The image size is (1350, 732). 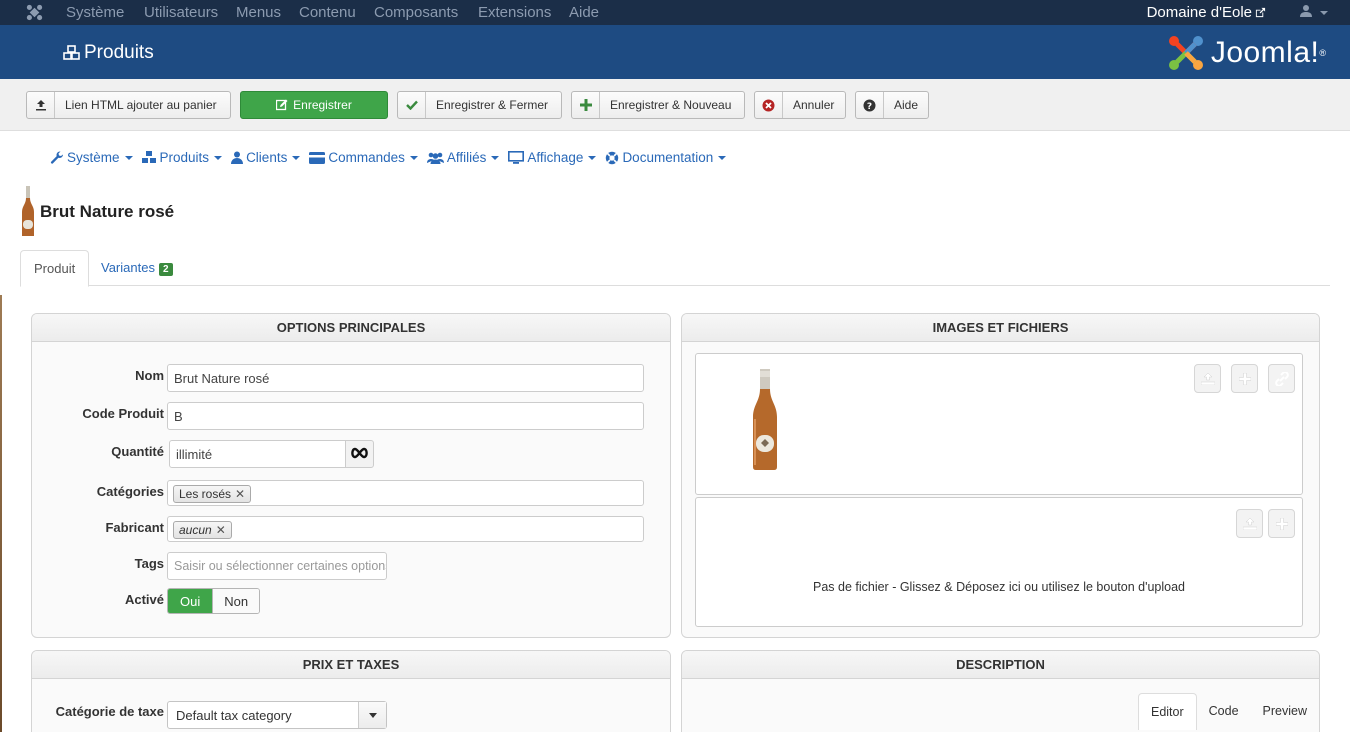 I want to click on save-new-label: Enregistrer & Nouveau, so click(x=671, y=105).